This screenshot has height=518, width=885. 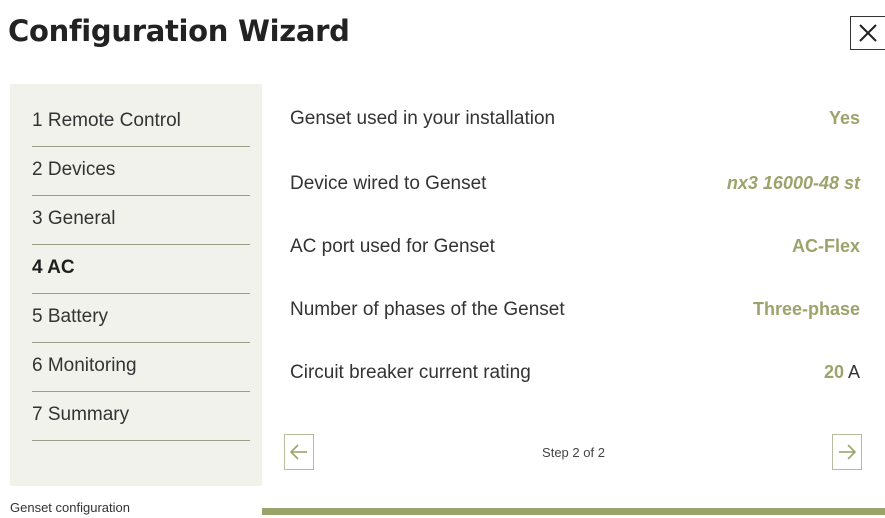 I want to click on setting-row-breaker: Circuit breaker current rating 20 A, so click(x=575, y=373).